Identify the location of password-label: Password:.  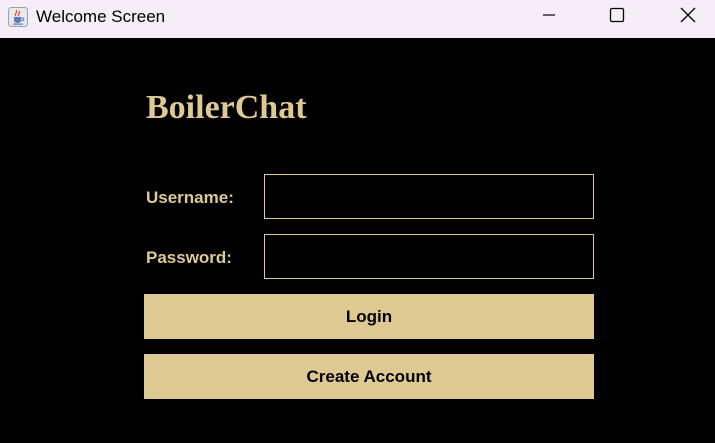
(189, 257).